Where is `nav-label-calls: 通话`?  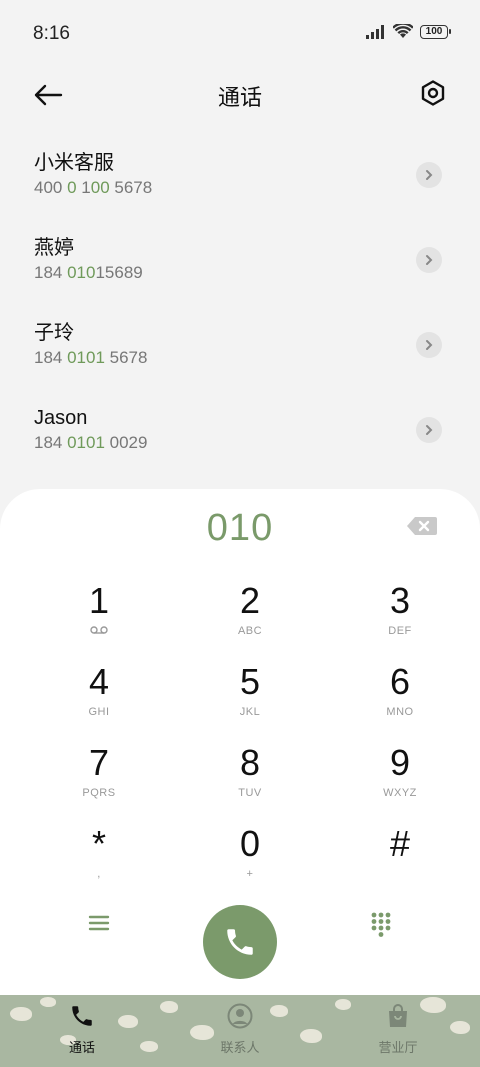 nav-label-calls: 通话 is located at coordinates (81, 1047).